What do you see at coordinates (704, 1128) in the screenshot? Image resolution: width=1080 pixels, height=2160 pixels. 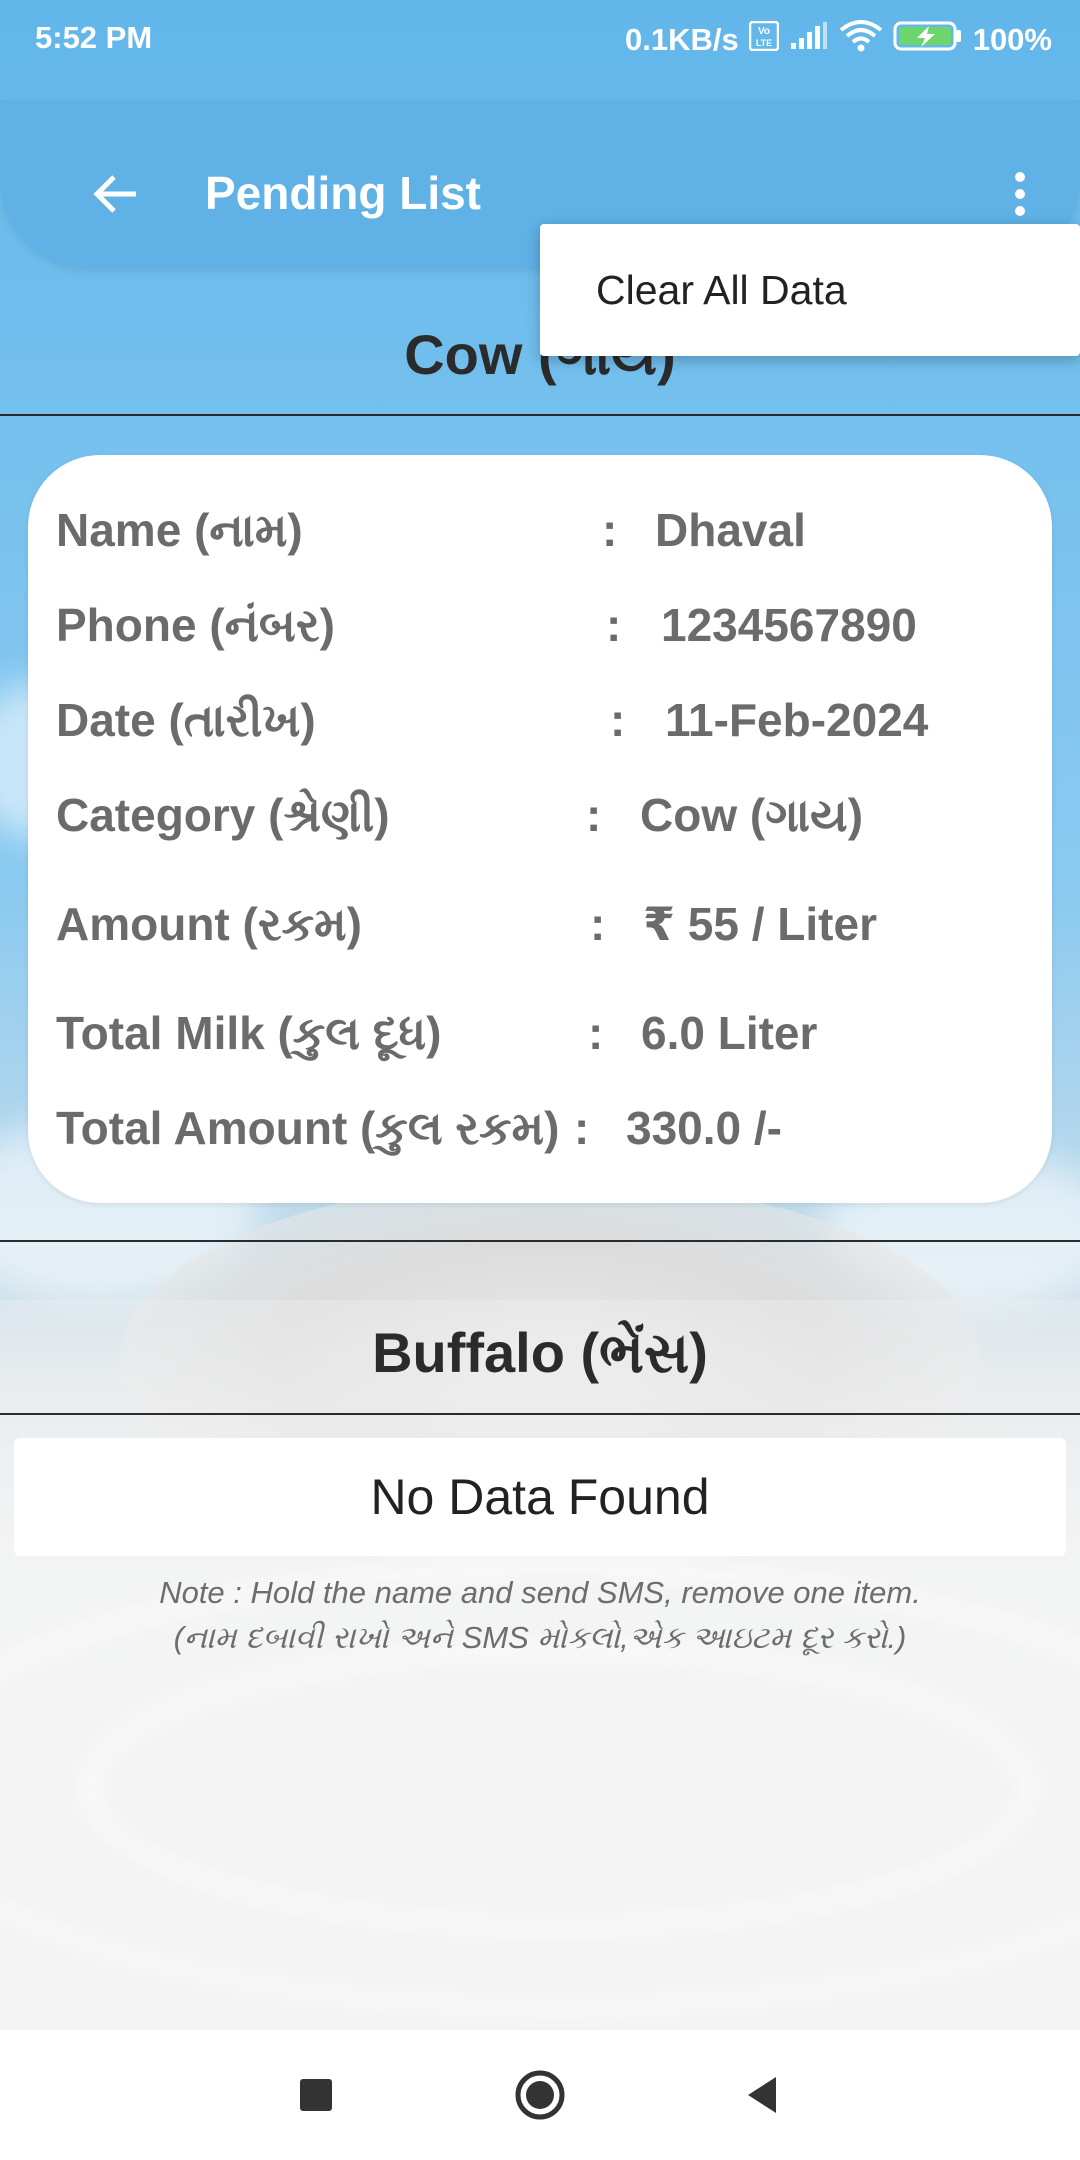 I see `row-value: 330.0 /-` at bounding box center [704, 1128].